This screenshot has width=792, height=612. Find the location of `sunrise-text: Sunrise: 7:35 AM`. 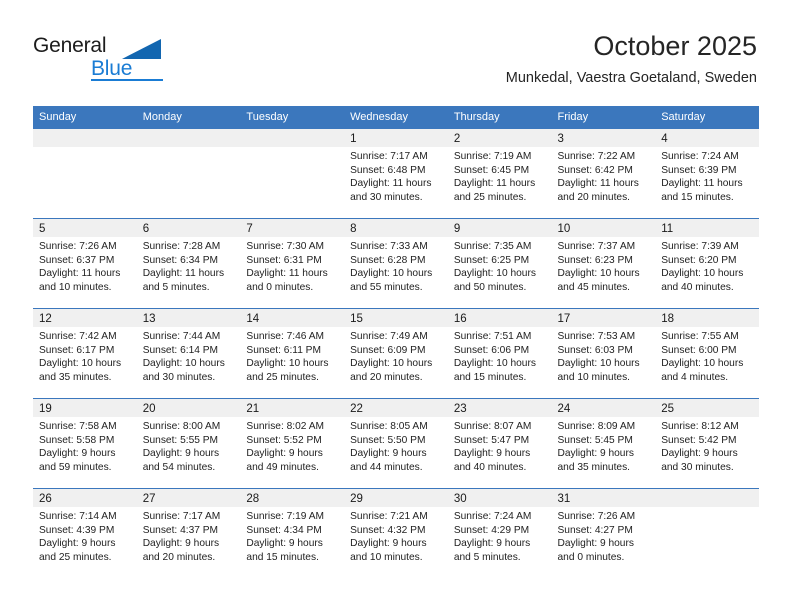

sunrise-text: Sunrise: 7:35 AM is located at coordinates (492, 246).